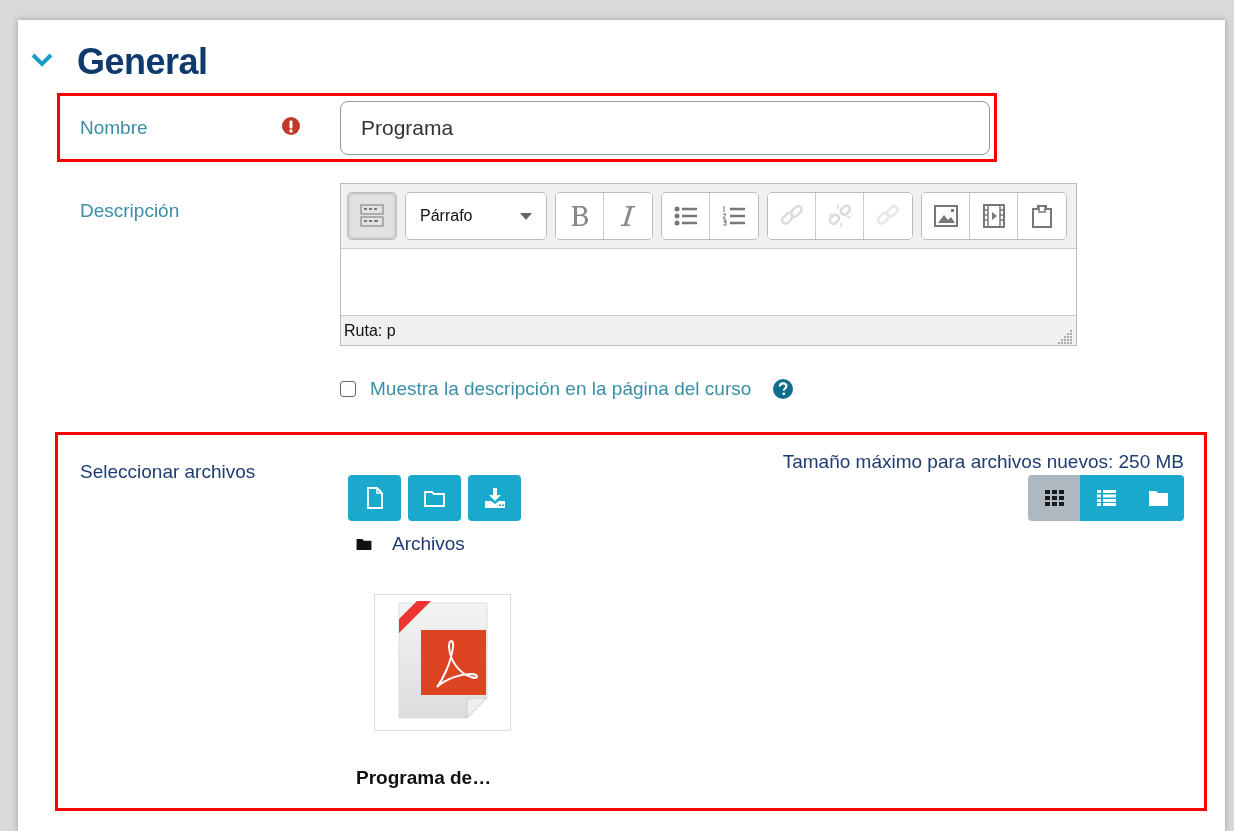 The width and height of the screenshot is (1234, 831). I want to click on image-button, so click(946, 216).